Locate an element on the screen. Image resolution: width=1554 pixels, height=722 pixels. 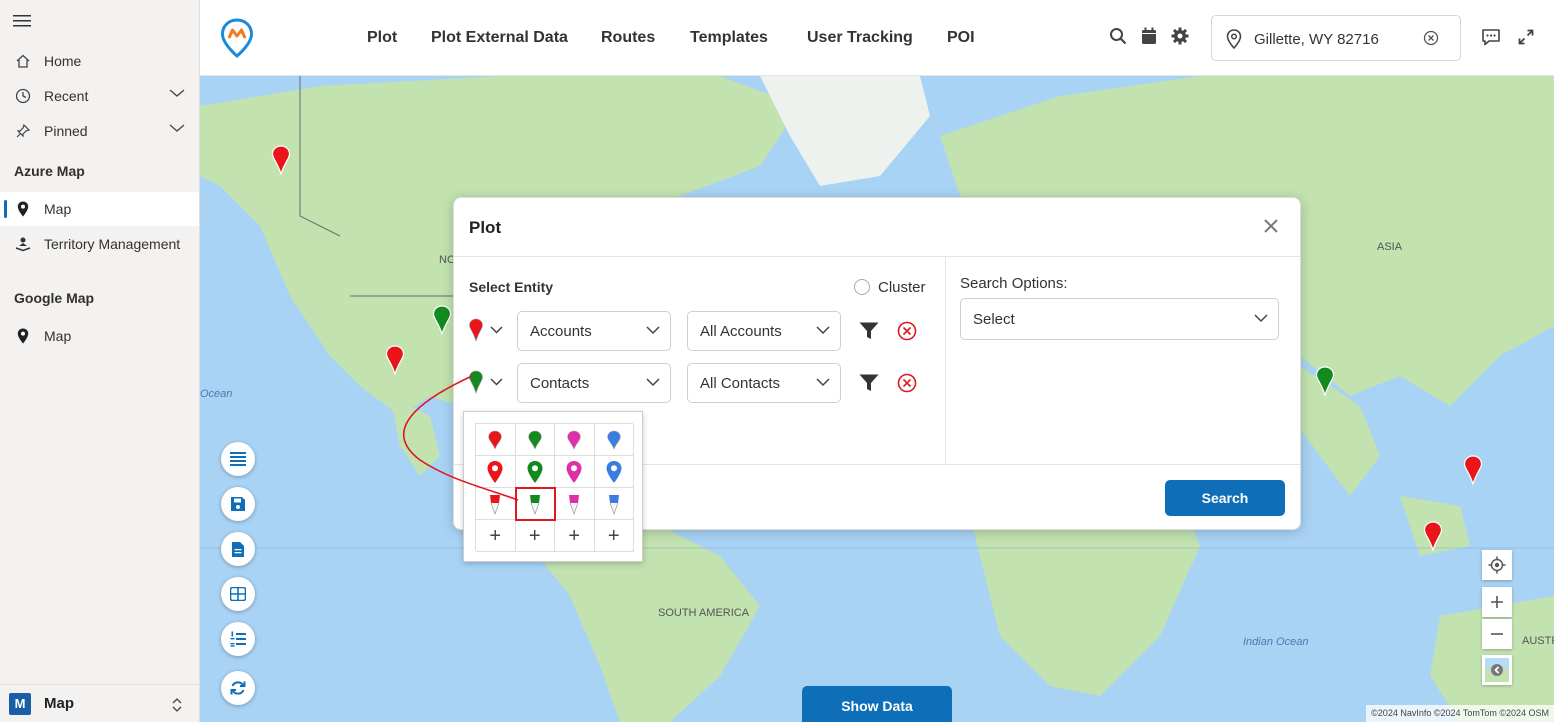
entity-select-value: Accounts is located at coordinates (561, 331).